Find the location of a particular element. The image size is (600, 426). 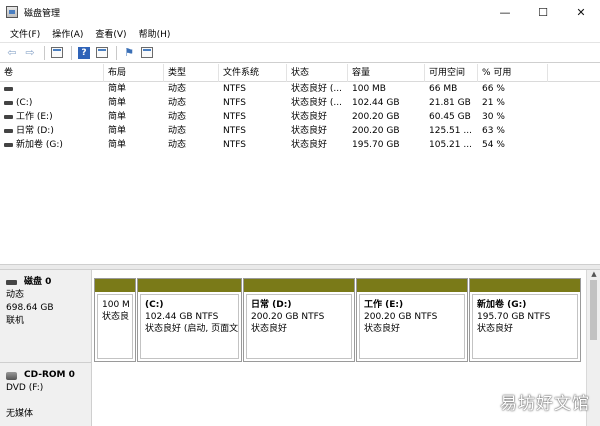

toolbar: ⇦ ⇨ ? ⚑ is located at coordinates (300, 52).